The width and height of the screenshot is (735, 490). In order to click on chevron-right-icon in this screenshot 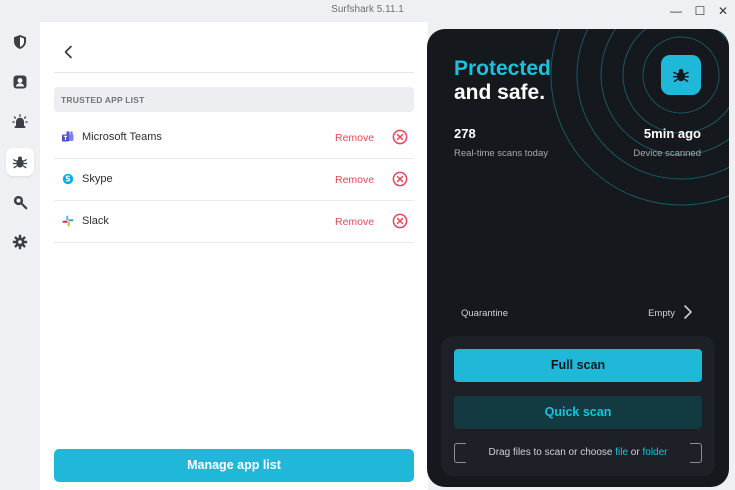, I will do `click(688, 312)`.